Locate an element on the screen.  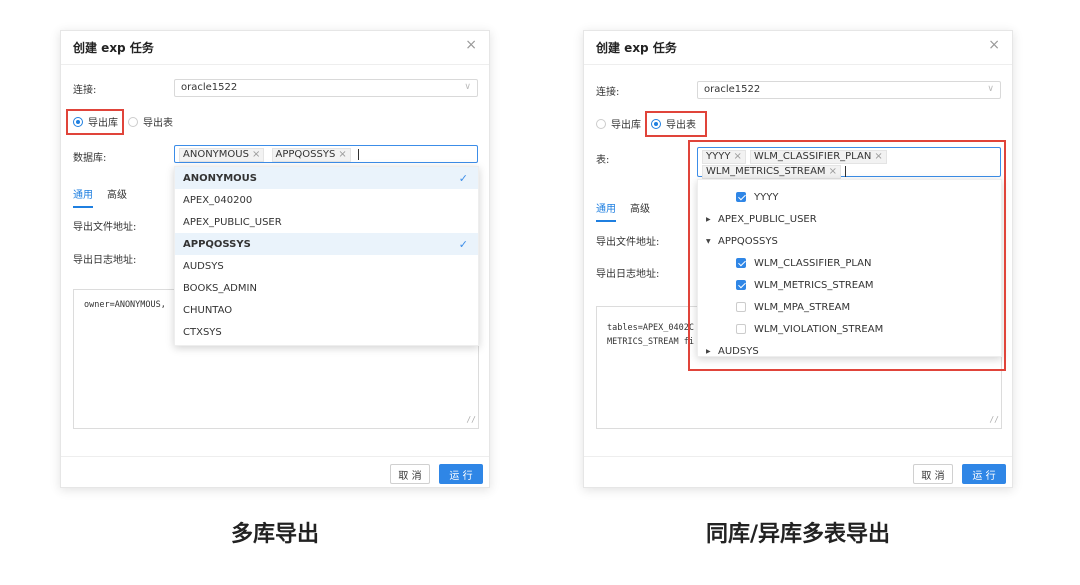
option-label: CHUNTAO is located at coordinates (208, 310).